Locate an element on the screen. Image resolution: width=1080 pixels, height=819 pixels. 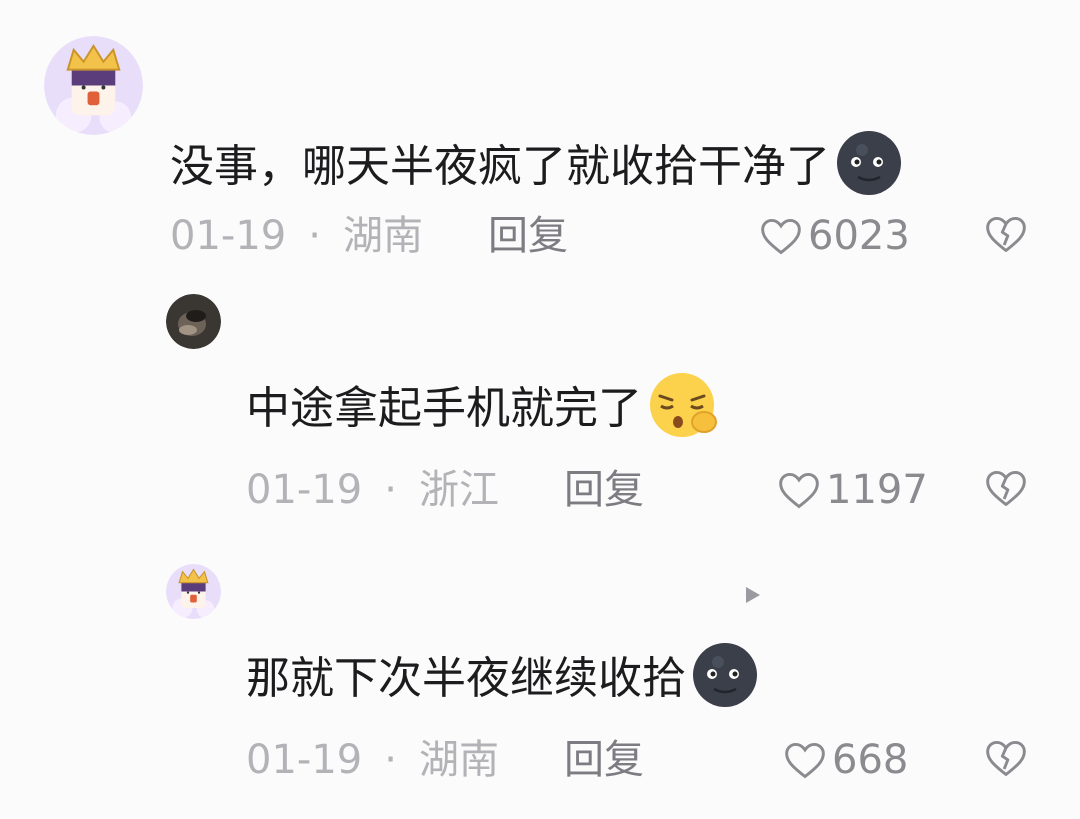
like-count: 6023 is located at coordinates (859, 236).